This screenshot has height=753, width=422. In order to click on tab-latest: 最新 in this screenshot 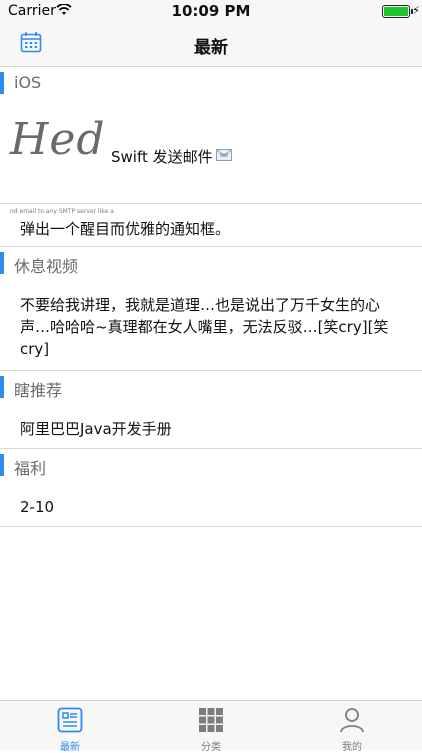, I will do `click(70, 727)`.